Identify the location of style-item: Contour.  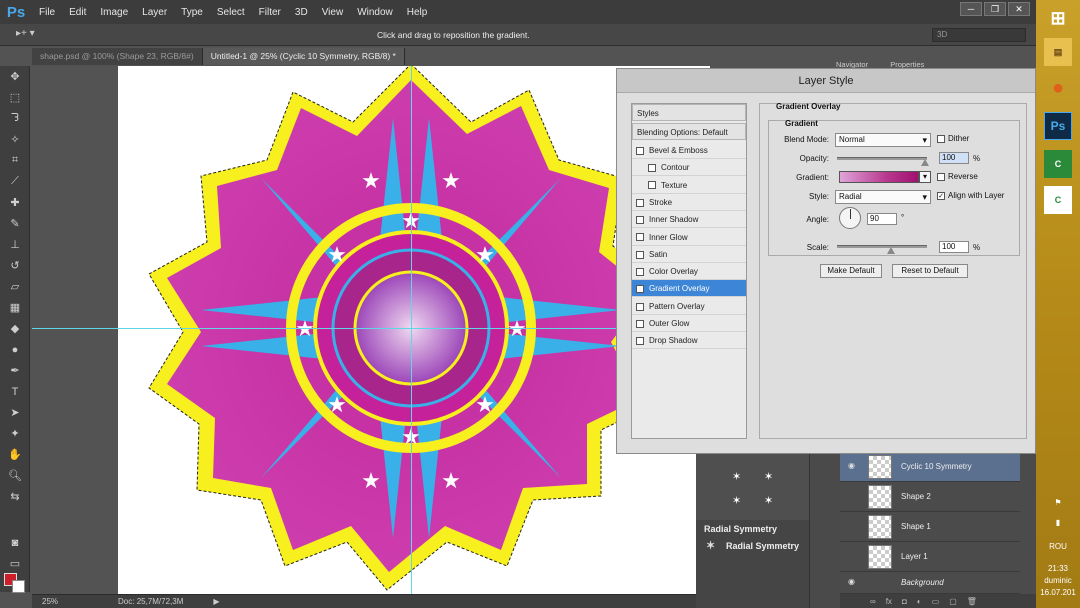
(689, 168).